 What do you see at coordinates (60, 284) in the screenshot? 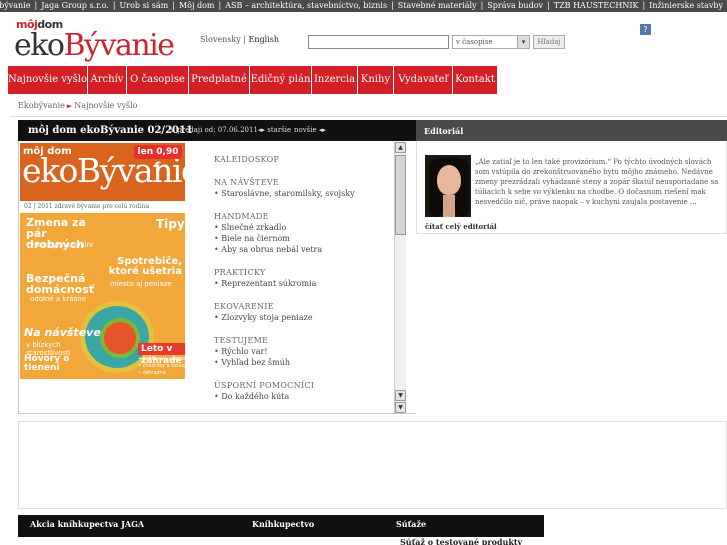
I see `cover-headline-2: Bezpečná domácnosť` at bounding box center [60, 284].